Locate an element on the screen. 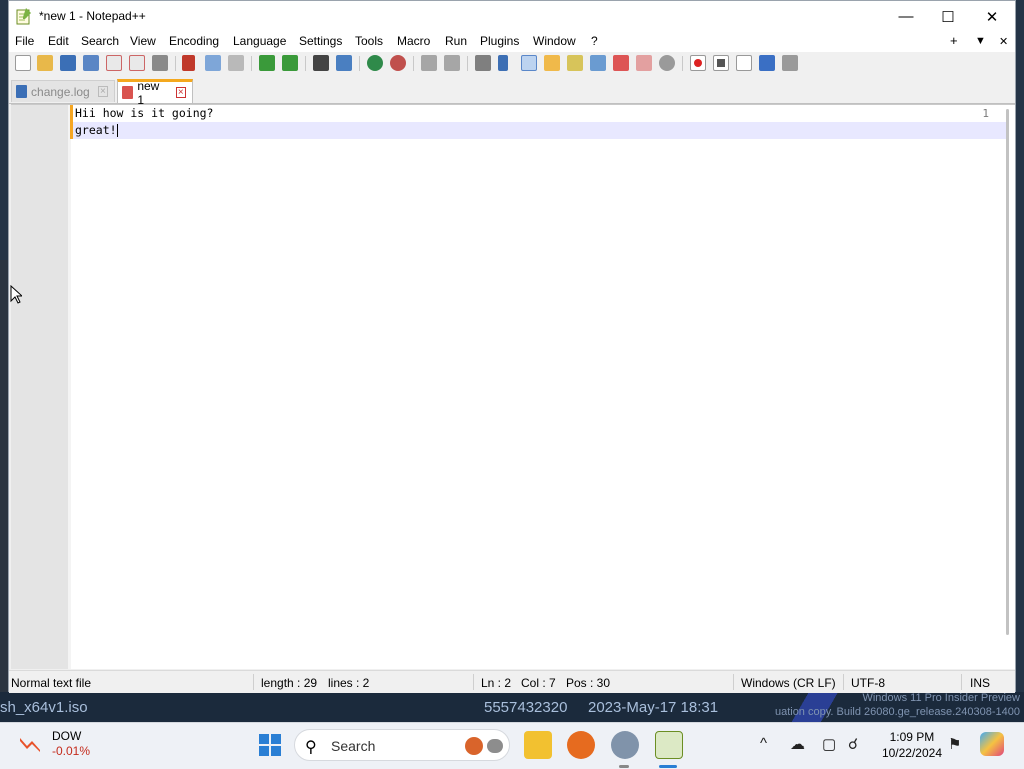 This screenshot has width=1024, height=769. cut-icon is located at coordinates (188, 63).